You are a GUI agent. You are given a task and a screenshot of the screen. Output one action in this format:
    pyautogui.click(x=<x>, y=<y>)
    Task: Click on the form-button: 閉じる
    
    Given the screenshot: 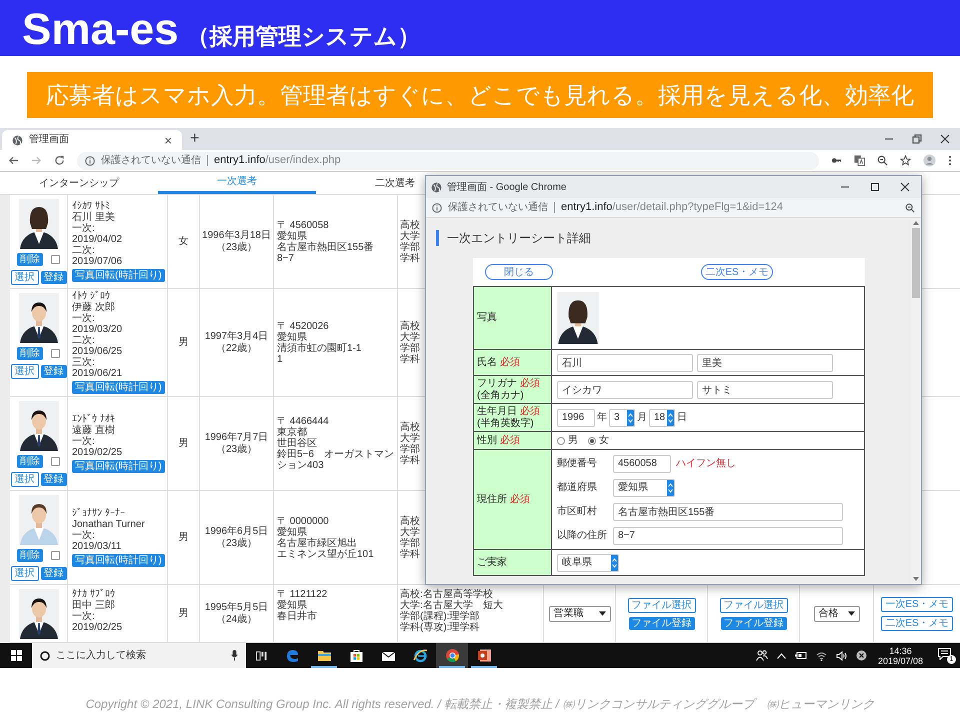 What is the action you would take?
    pyautogui.click(x=519, y=272)
    